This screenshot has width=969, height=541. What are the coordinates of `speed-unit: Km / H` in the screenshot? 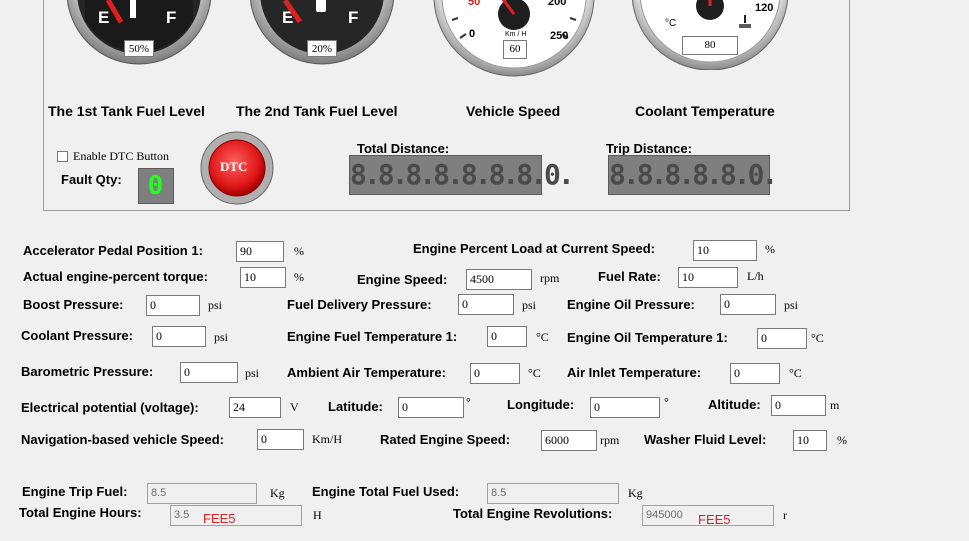 It's located at (516, 34).